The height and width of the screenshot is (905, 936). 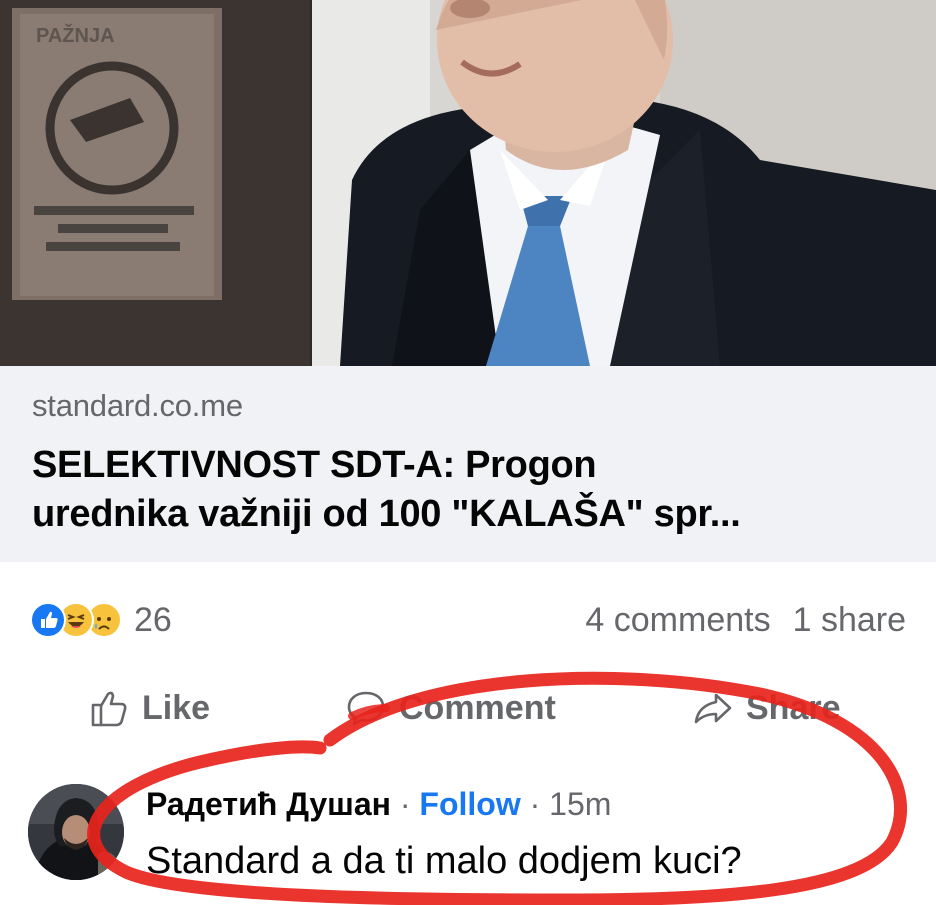 What do you see at coordinates (793, 707) in the screenshot?
I see `share-button-label: Share` at bounding box center [793, 707].